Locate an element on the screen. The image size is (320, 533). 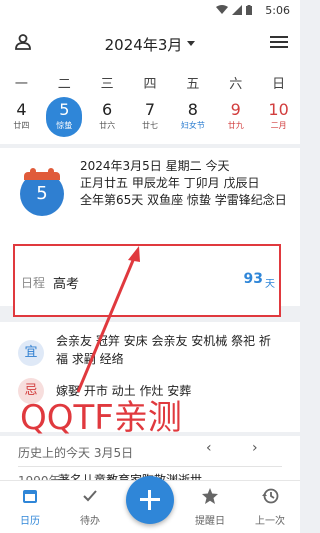
schedule-item: 日程 高考 93 天 is located at coordinates (147, 280).